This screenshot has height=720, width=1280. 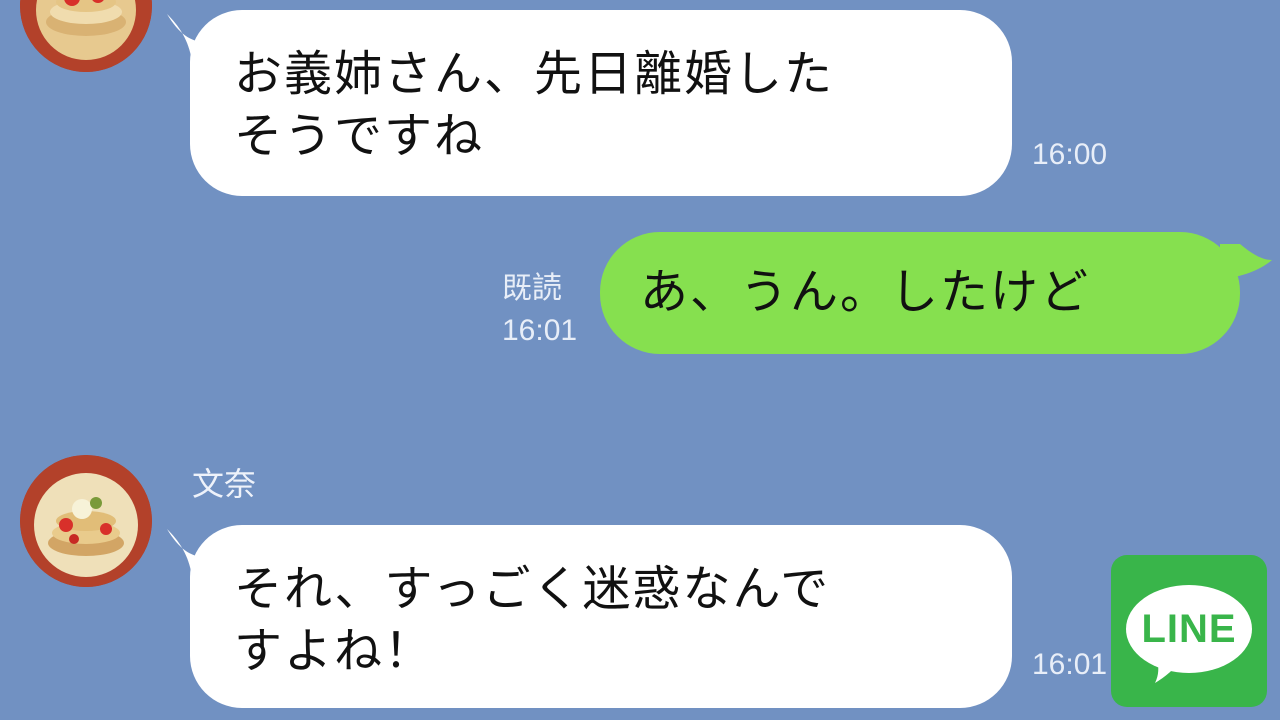 What do you see at coordinates (532, 589) in the screenshot?
I see `message-line: それ、すっごく迷惑なんで` at bounding box center [532, 589].